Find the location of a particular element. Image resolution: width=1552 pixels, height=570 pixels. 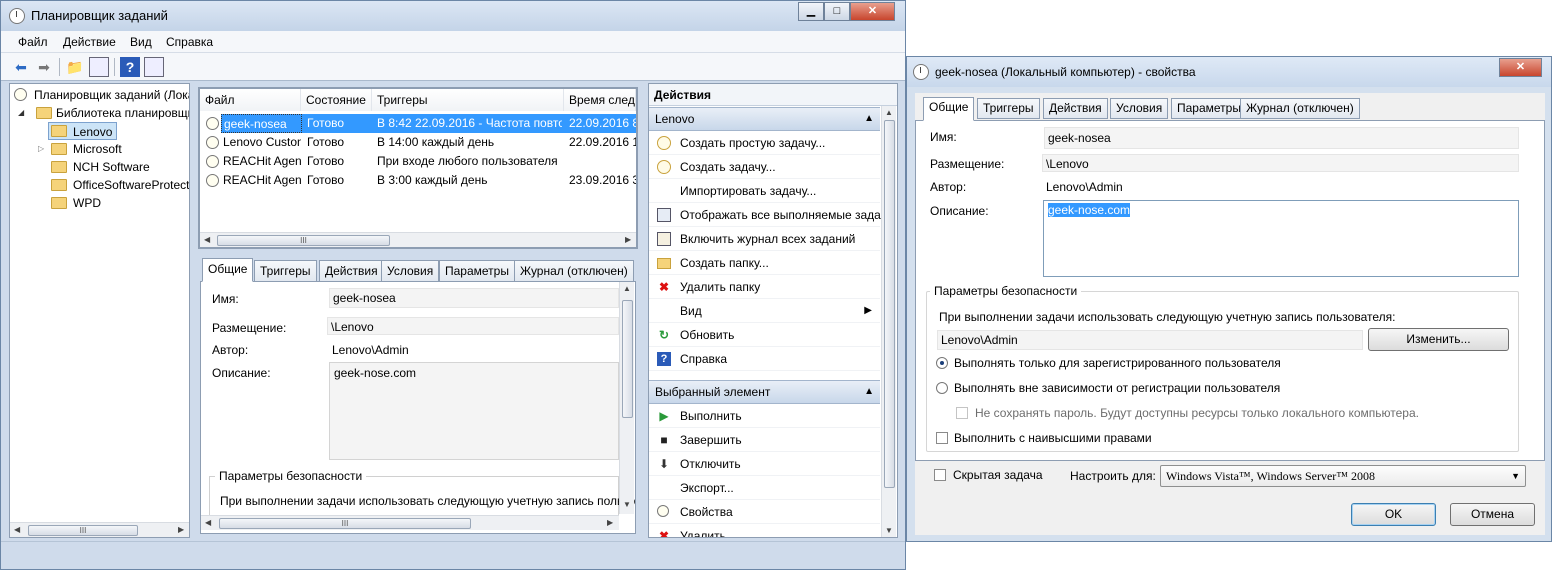

action-properties: Свойства is located at coordinates (764, 512).